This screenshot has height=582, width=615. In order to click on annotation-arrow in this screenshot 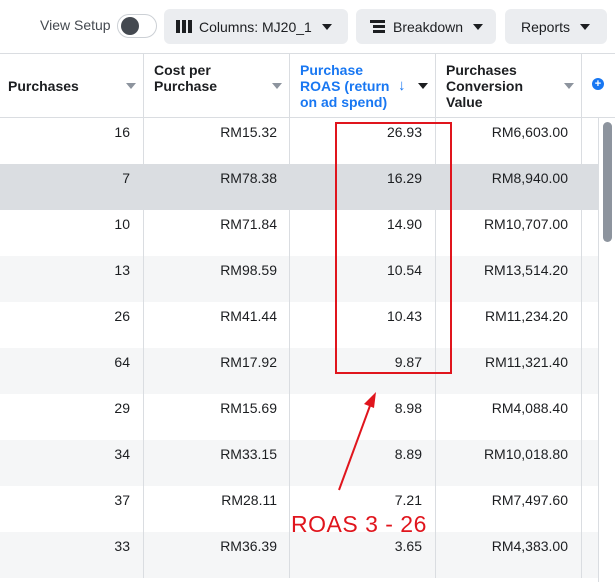, I will do `click(357, 441)`.